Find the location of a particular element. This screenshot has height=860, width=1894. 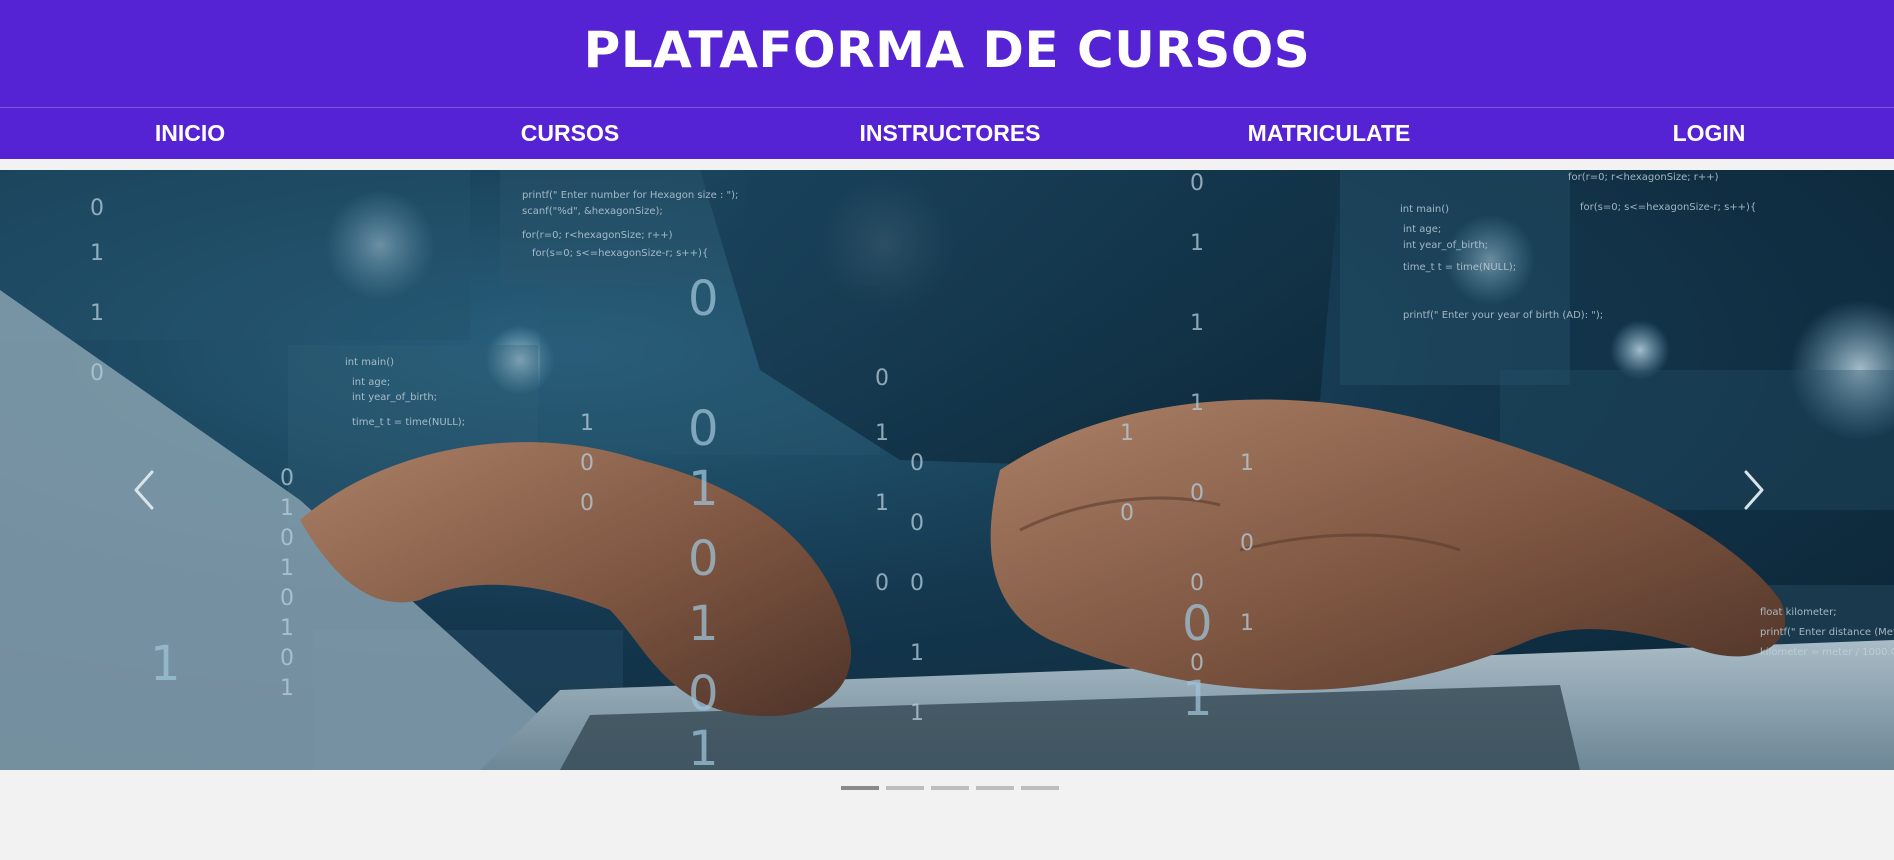

carousel-prev-button is located at coordinates (142, 490).